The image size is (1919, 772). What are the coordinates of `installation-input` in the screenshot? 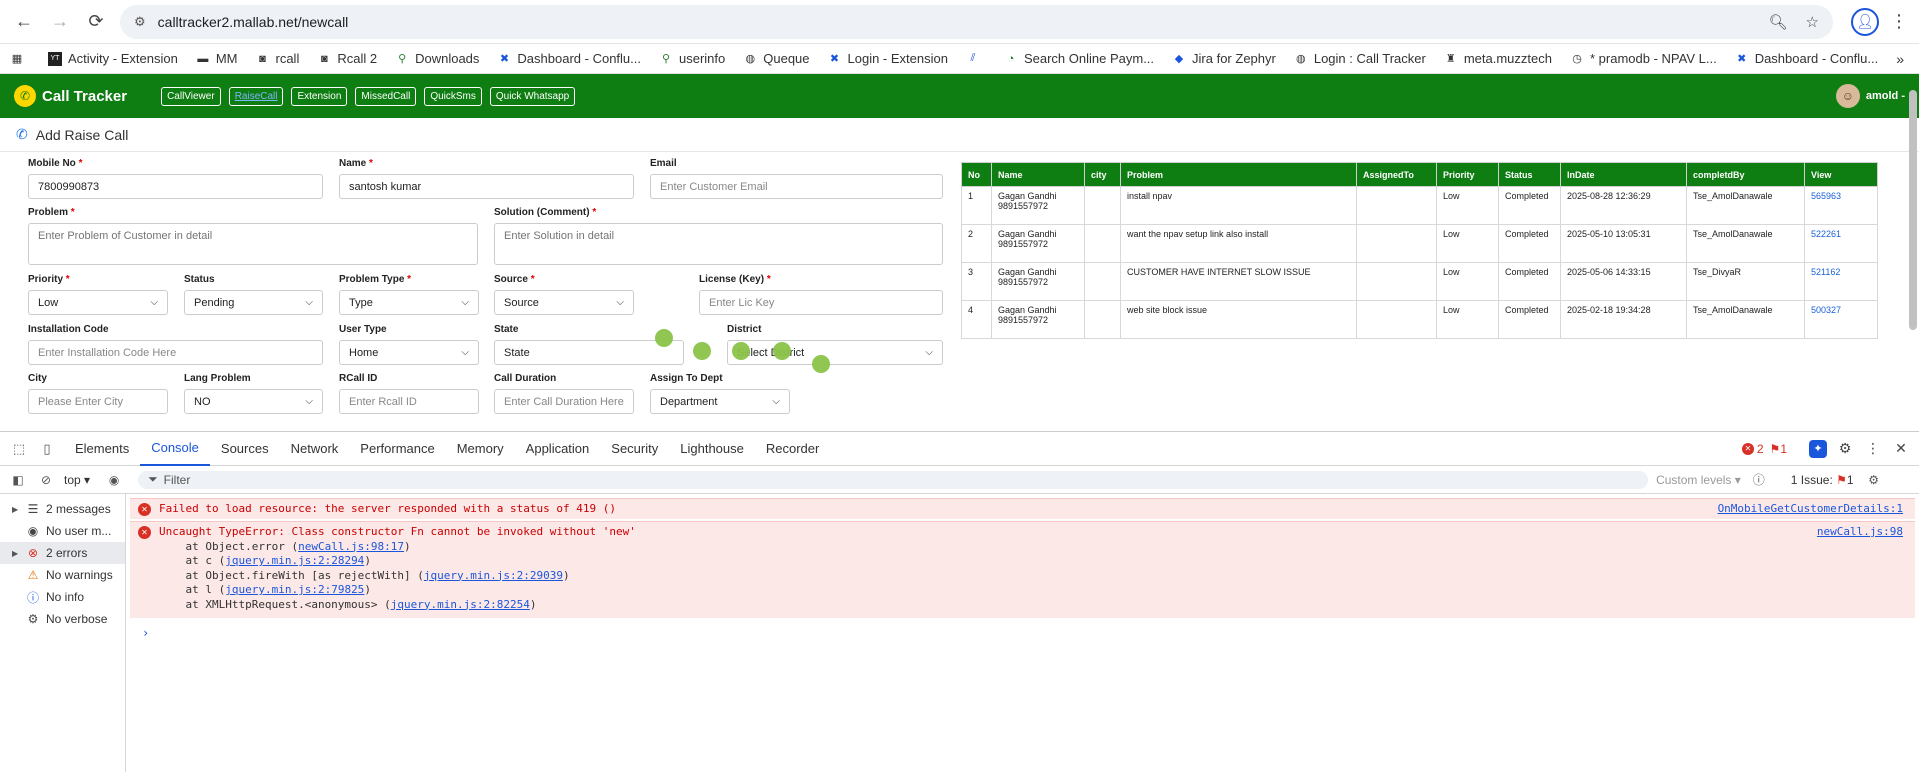 It's located at (175, 352).